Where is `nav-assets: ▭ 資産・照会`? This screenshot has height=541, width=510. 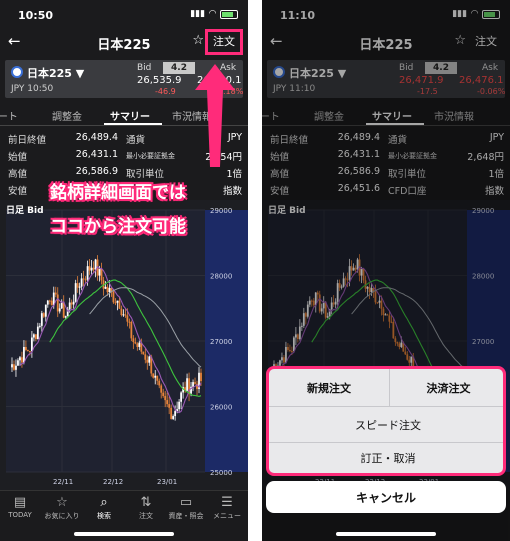
nav-assets: ▭ 資産・照会 is located at coordinates (186, 508).